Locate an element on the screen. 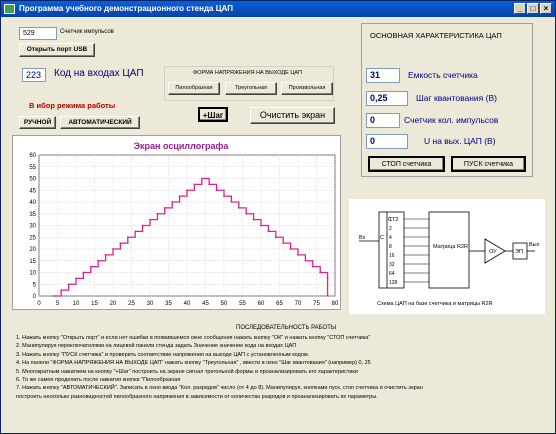  x-tick-label: 20 is located at coordinates (113, 304).